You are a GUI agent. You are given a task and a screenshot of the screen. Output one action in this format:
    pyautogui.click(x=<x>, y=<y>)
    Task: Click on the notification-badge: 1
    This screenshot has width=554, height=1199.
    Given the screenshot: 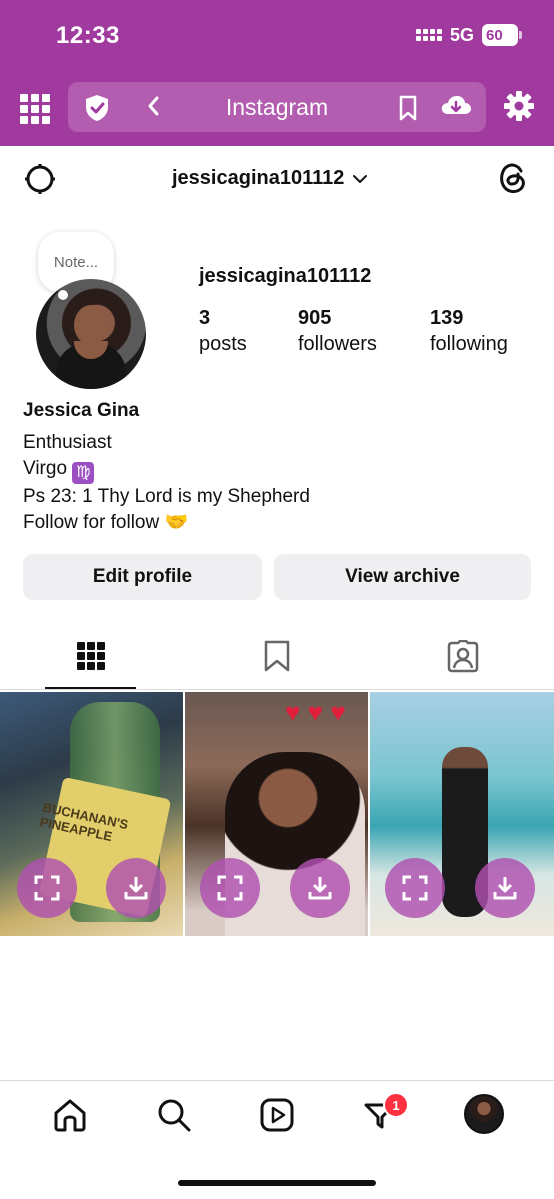 What is the action you would take?
    pyautogui.click(x=396, y=1105)
    